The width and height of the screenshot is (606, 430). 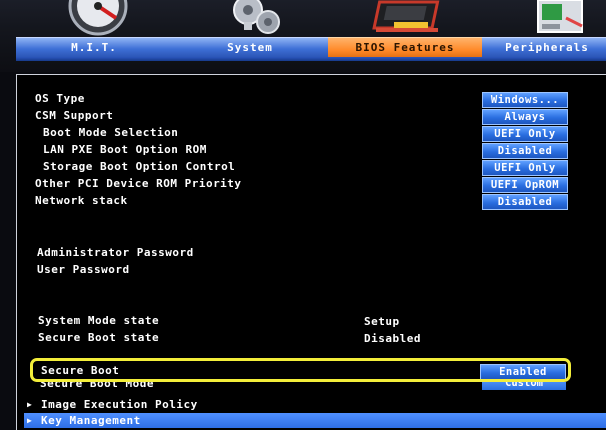 What do you see at coordinates (139, 166) in the screenshot?
I see `setting-label-storage-boot-option: Storage Boot Option Control` at bounding box center [139, 166].